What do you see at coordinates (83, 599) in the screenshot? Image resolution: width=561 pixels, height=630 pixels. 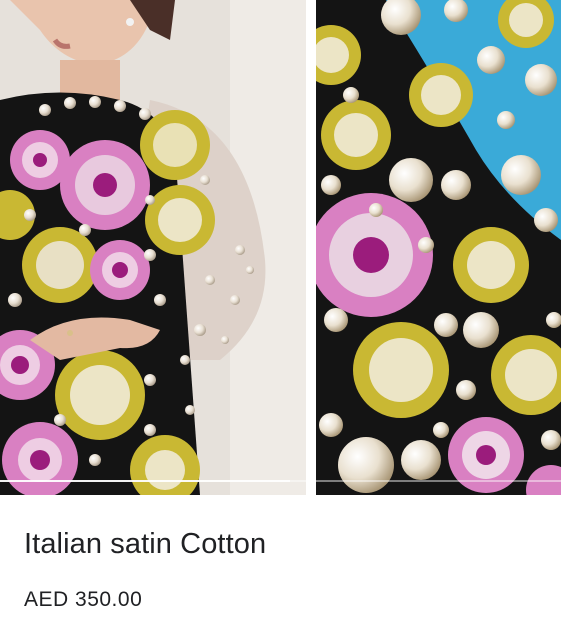 I see `product-price: AED 350.00` at bounding box center [83, 599].